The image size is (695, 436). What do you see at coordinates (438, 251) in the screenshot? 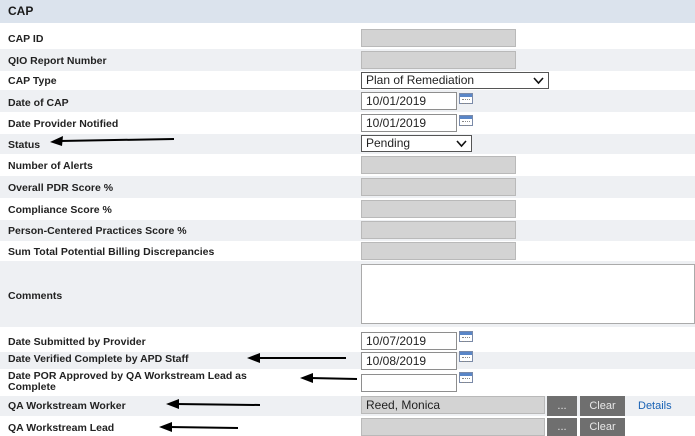
I see `billing-field` at bounding box center [438, 251].